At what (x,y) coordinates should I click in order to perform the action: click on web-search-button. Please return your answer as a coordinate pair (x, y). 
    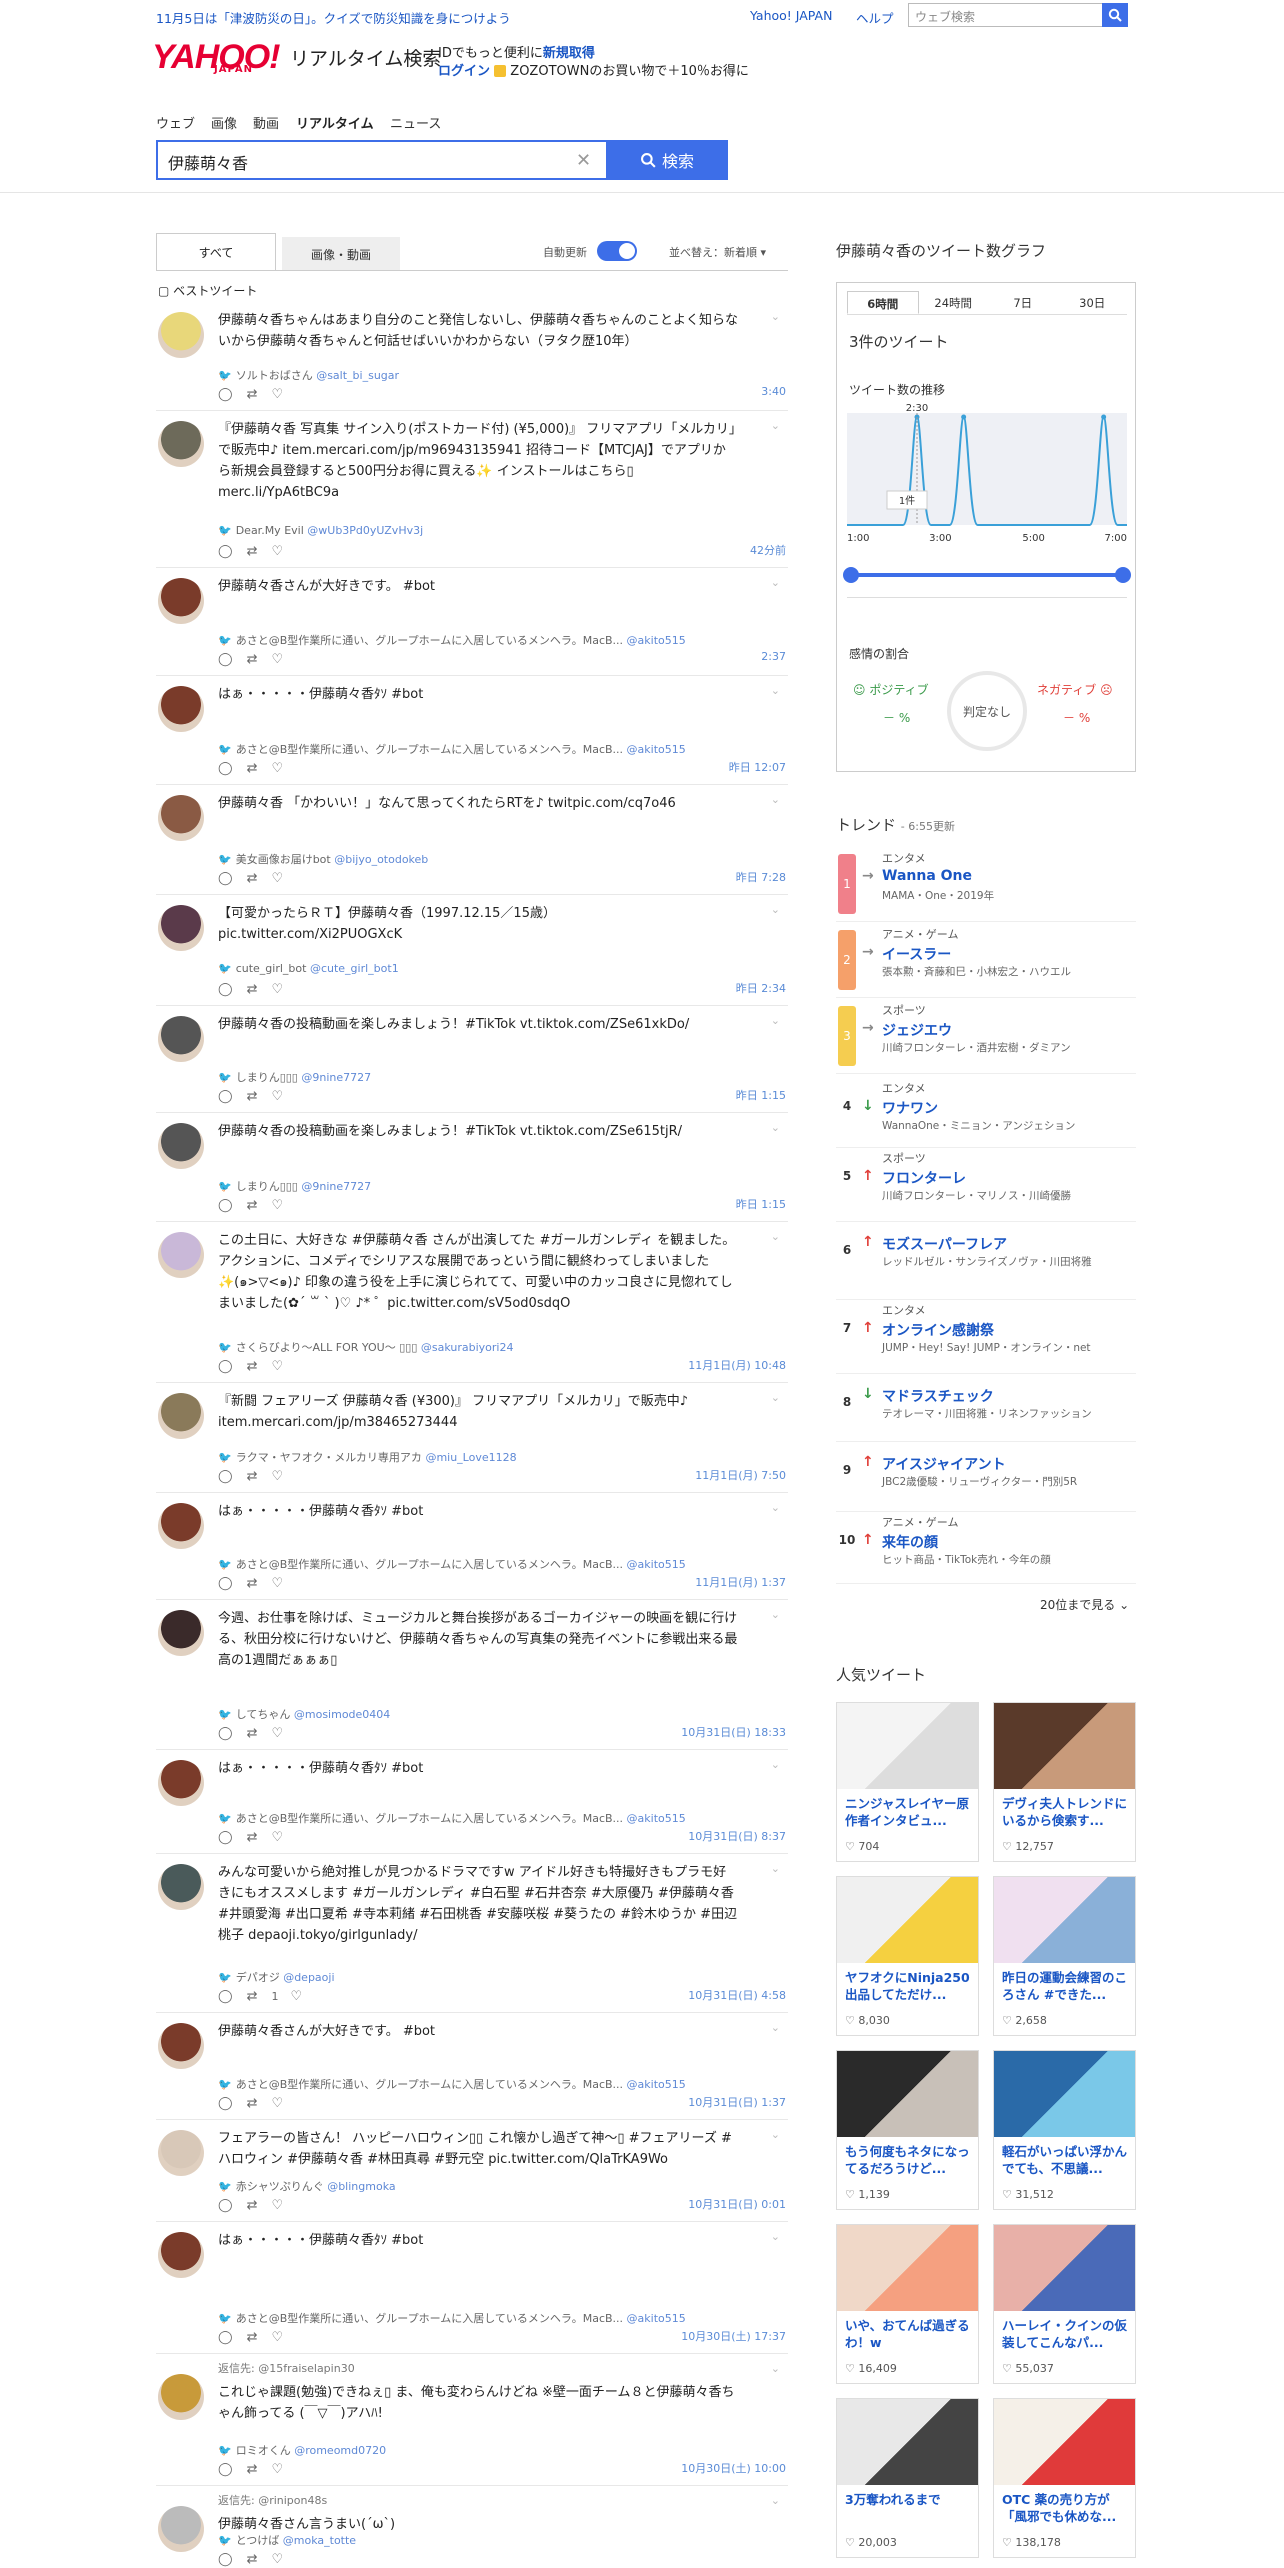
    Looking at the image, I should click on (1115, 15).